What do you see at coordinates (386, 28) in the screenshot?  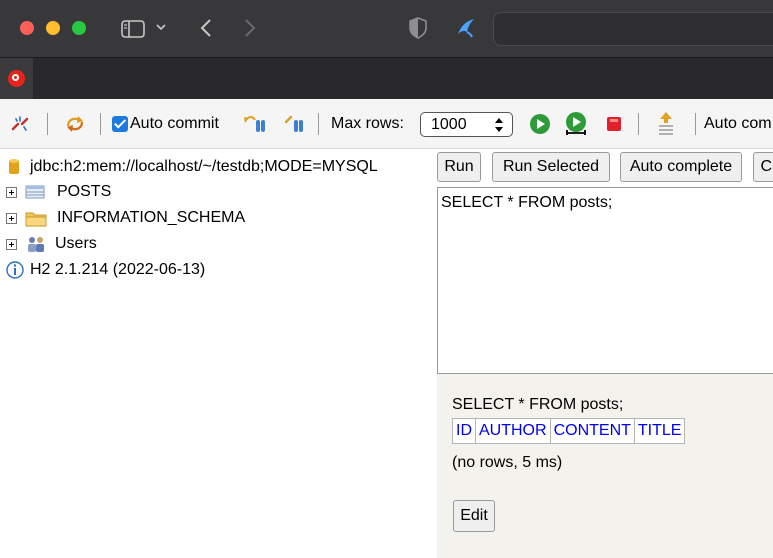 I see `browser-titlebar` at bounding box center [386, 28].